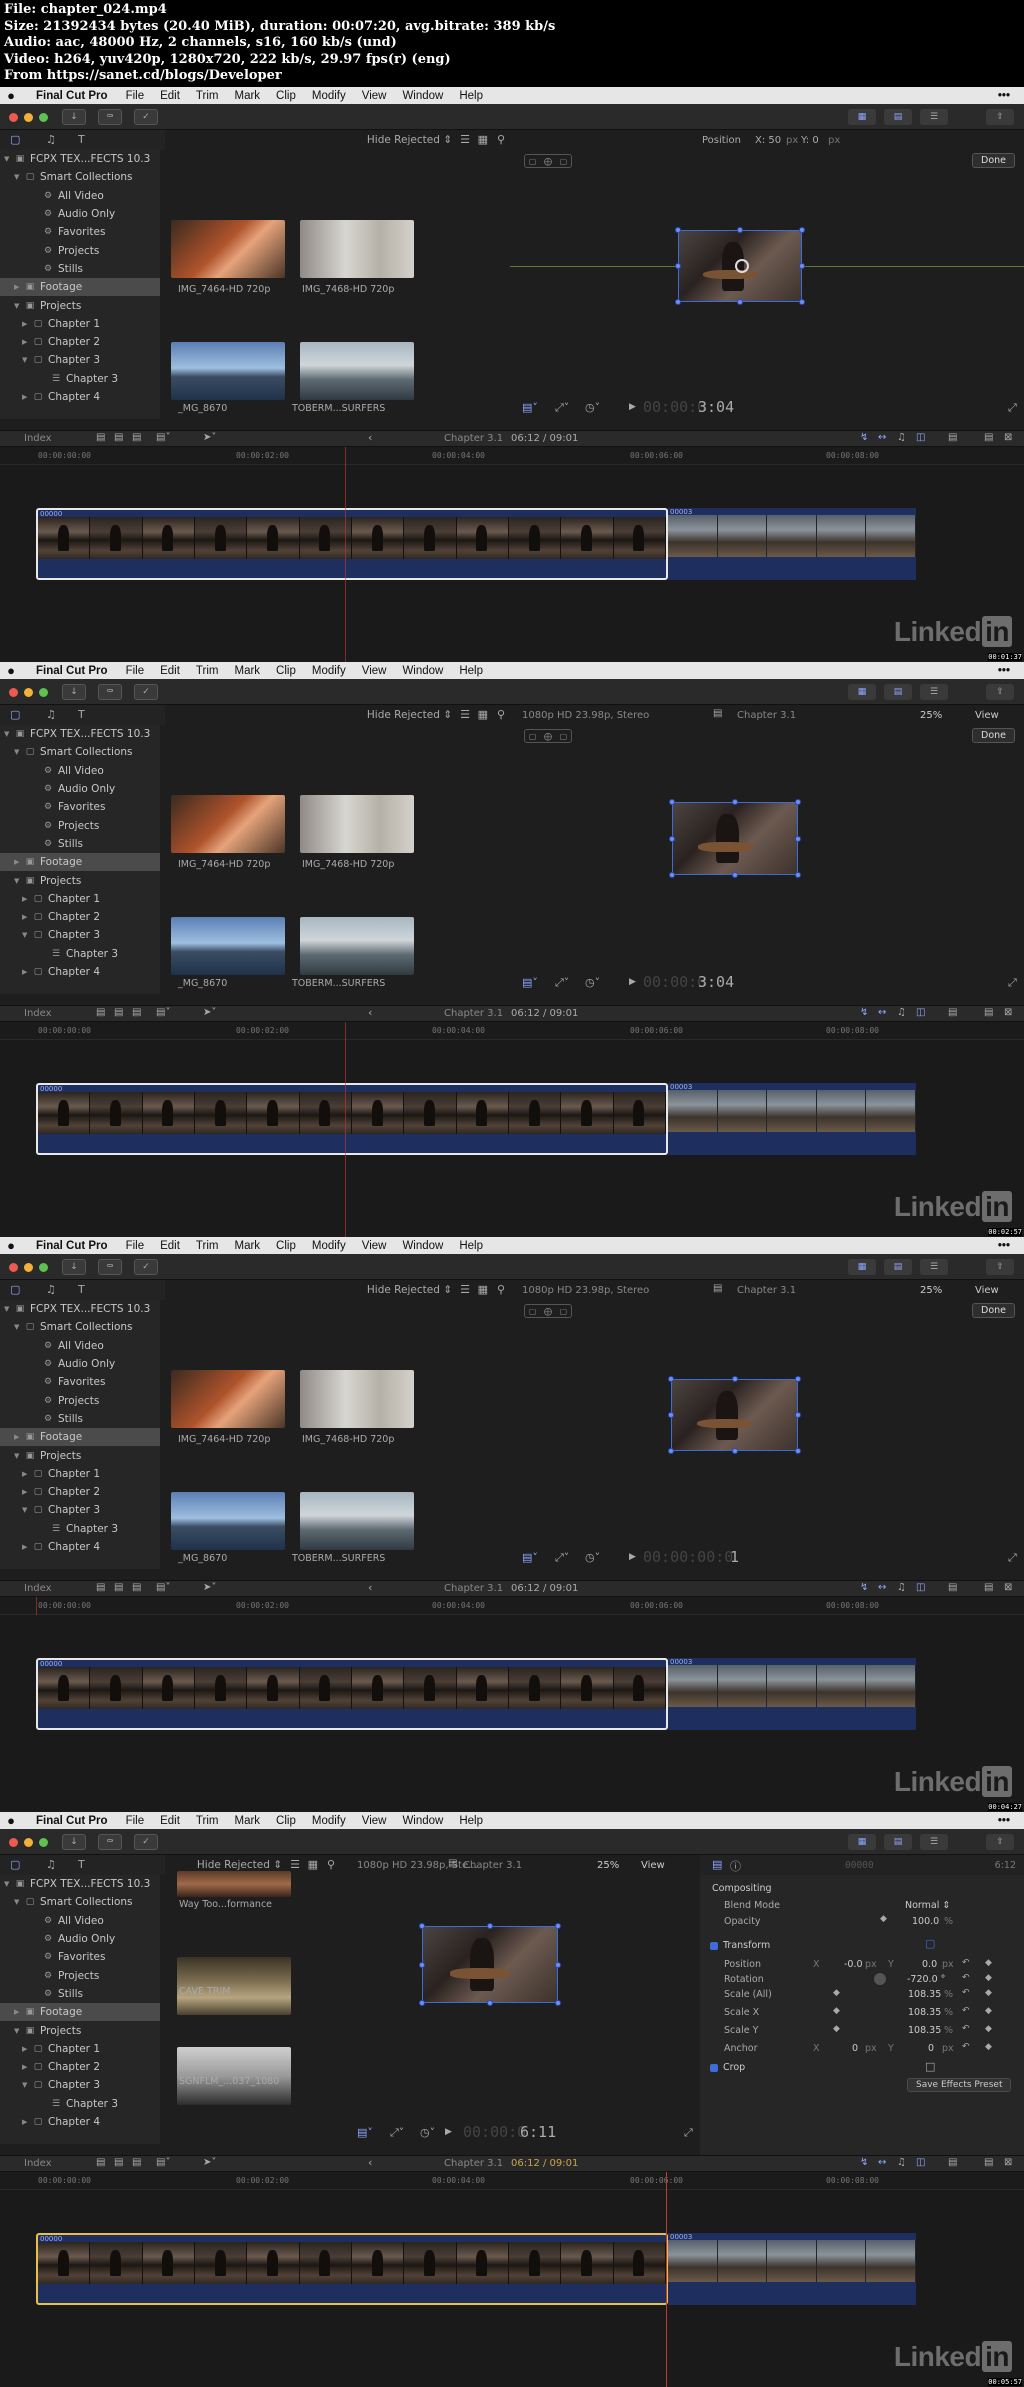 Image resolution: width=1024 pixels, height=2387 pixels. What do you see at coordinates (836, 2029) in the screenshot?
I see `scale-slider-icon: ◆` at bounding box center [836, 2029].